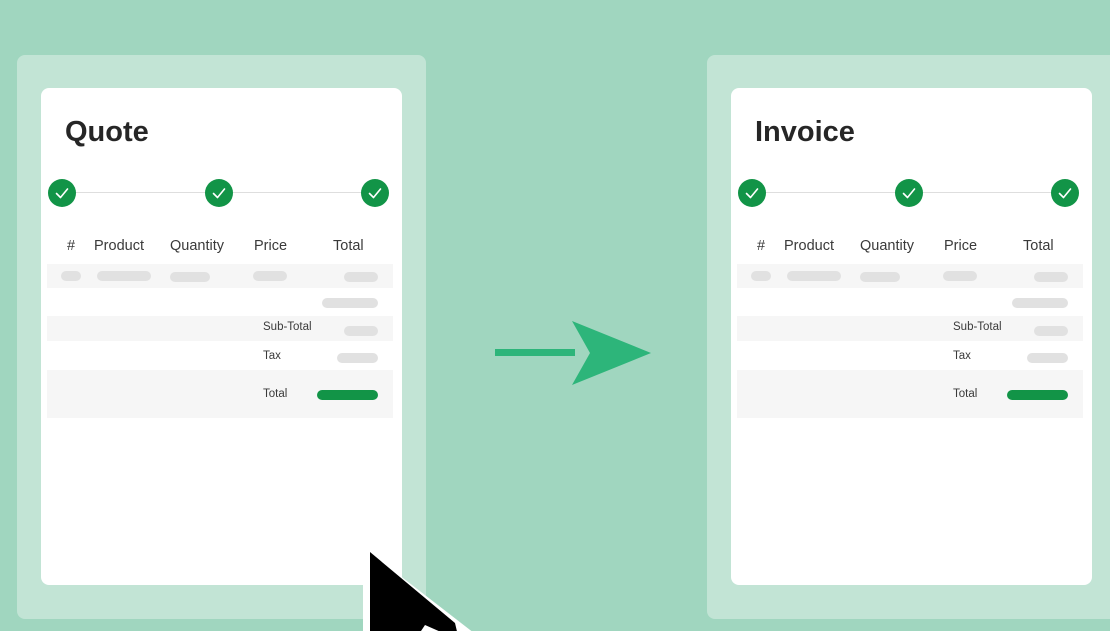 The image size is (1110, 631). I want to click on quote-title: Quote, so click(107, 132).